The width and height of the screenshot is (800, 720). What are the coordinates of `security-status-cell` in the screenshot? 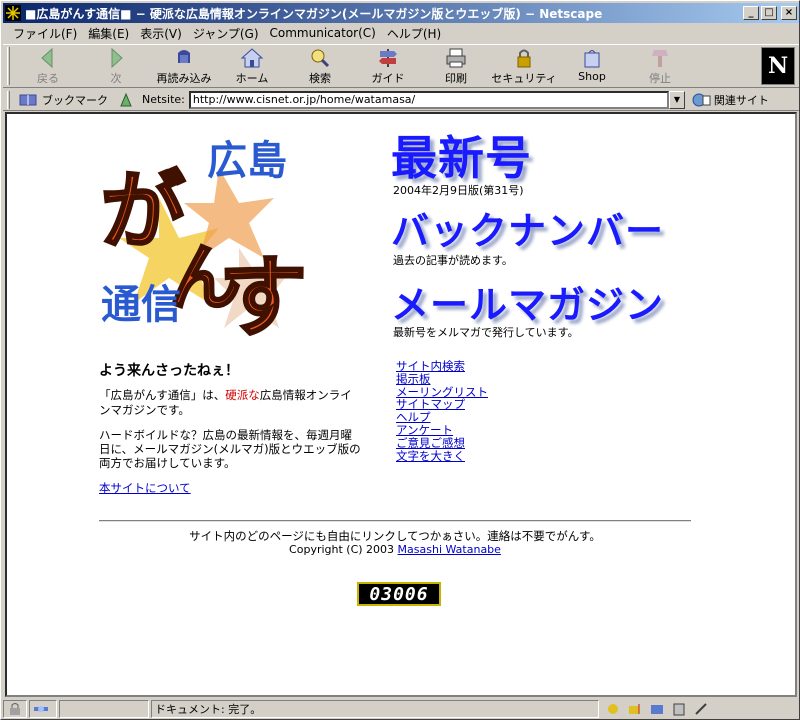 It's located at (15, 709).